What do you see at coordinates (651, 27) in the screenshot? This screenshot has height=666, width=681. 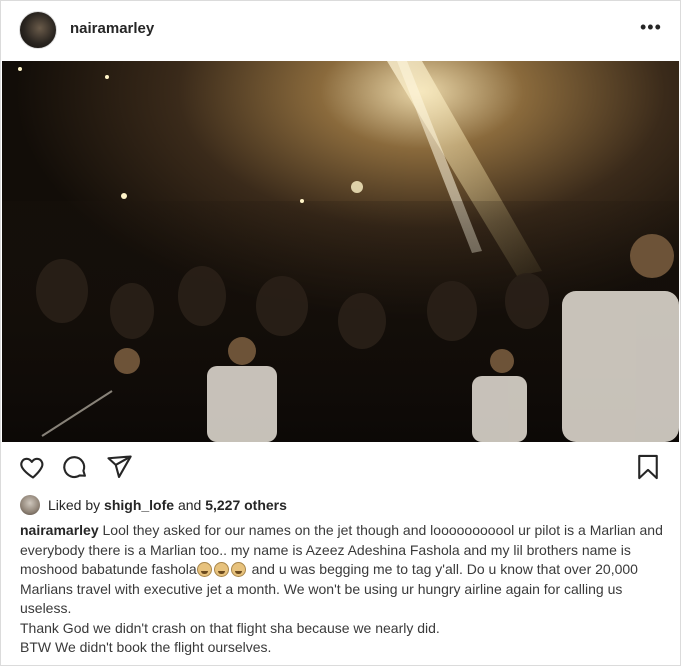 I see `more-options-icon: •••` at bounding box center [651, 27].